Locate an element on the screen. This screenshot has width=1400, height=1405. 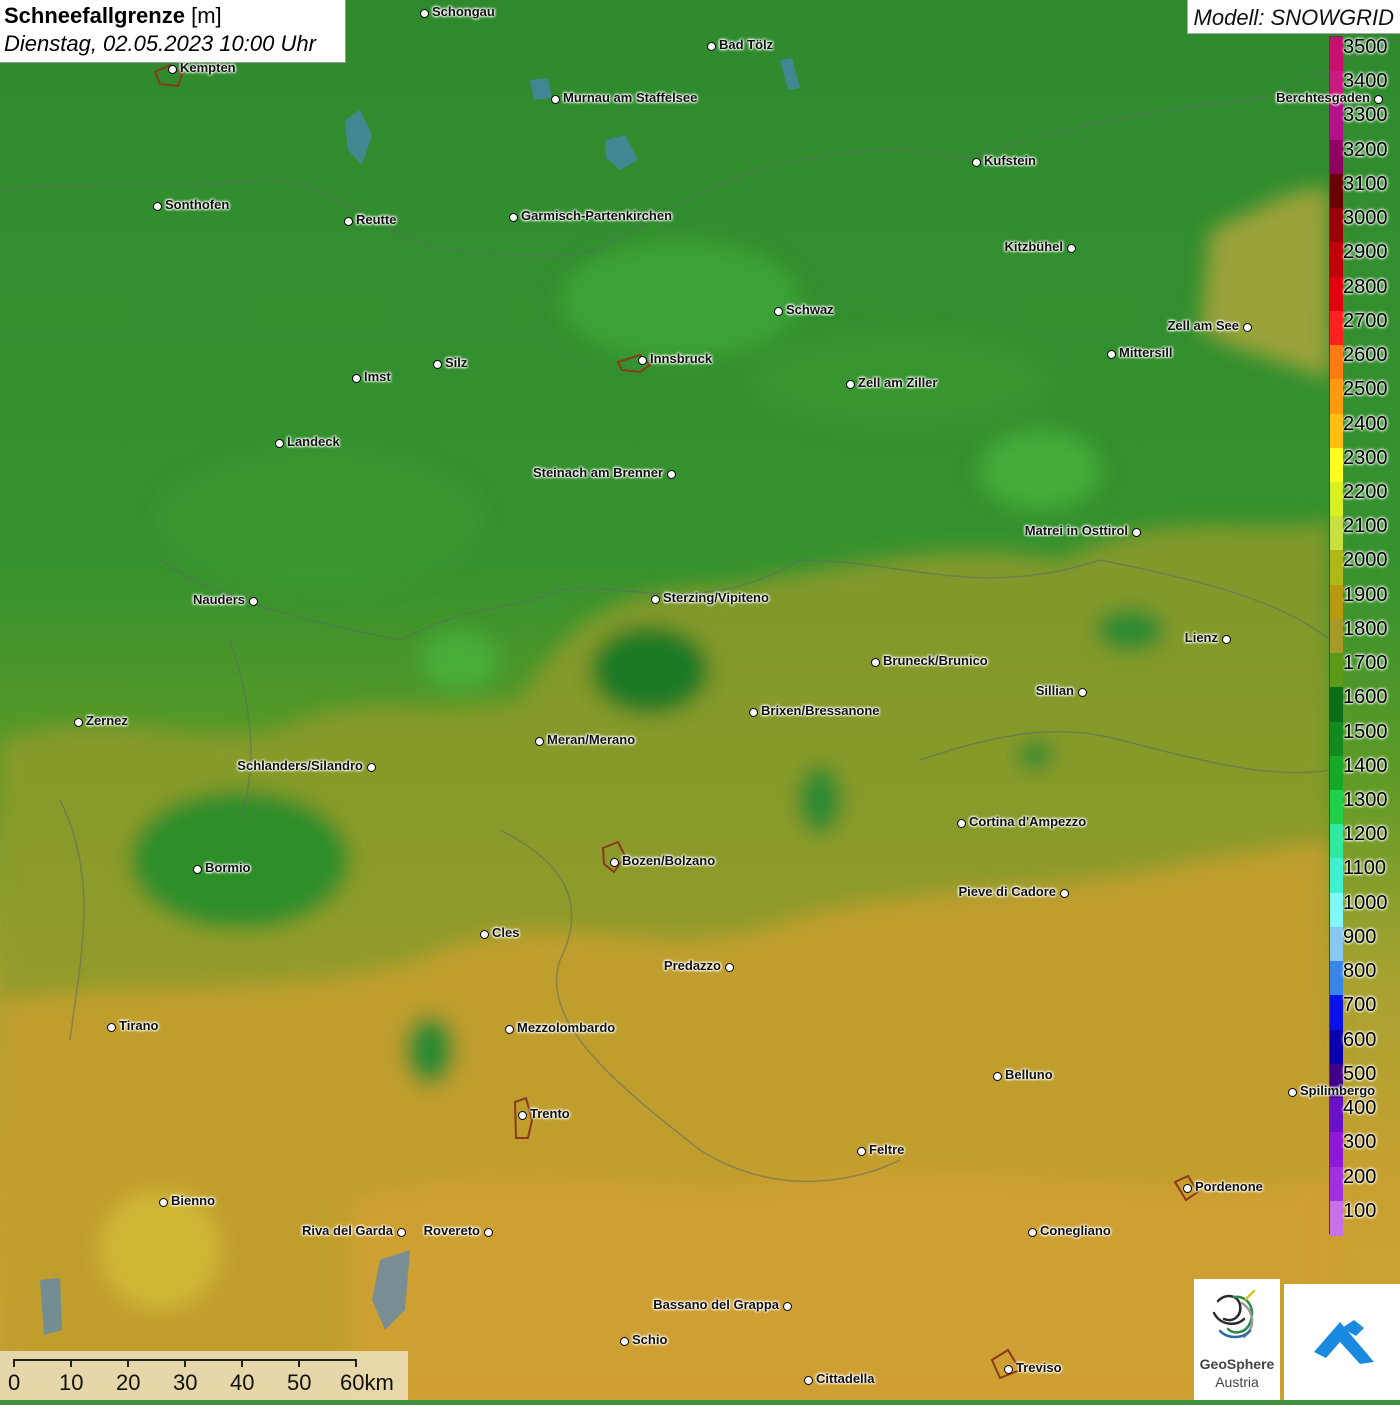
map-title: Schneefallgrenze [m] is located at coordinates (172, 16).